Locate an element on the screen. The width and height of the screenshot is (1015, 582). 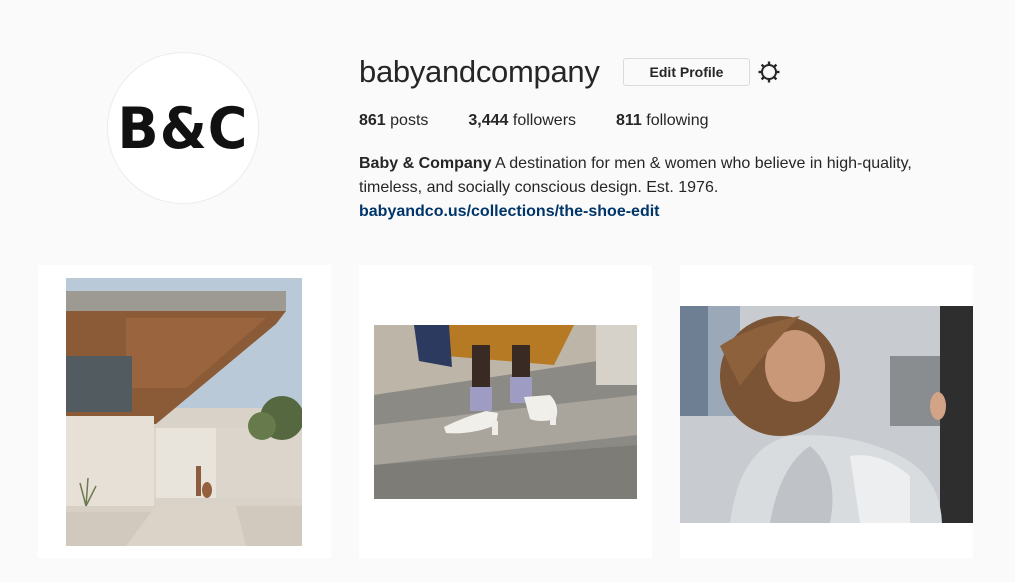
profile-stats: 861 posts 3,444 followers 811 following is located at coordinates (554, 121).